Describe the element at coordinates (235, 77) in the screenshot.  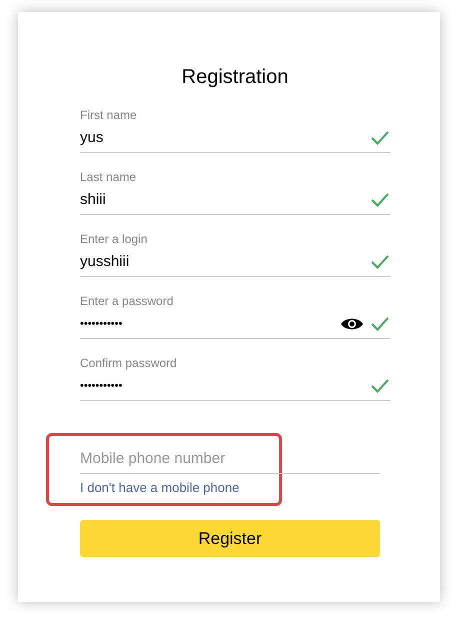
I see `form-title: Registration` at that location.